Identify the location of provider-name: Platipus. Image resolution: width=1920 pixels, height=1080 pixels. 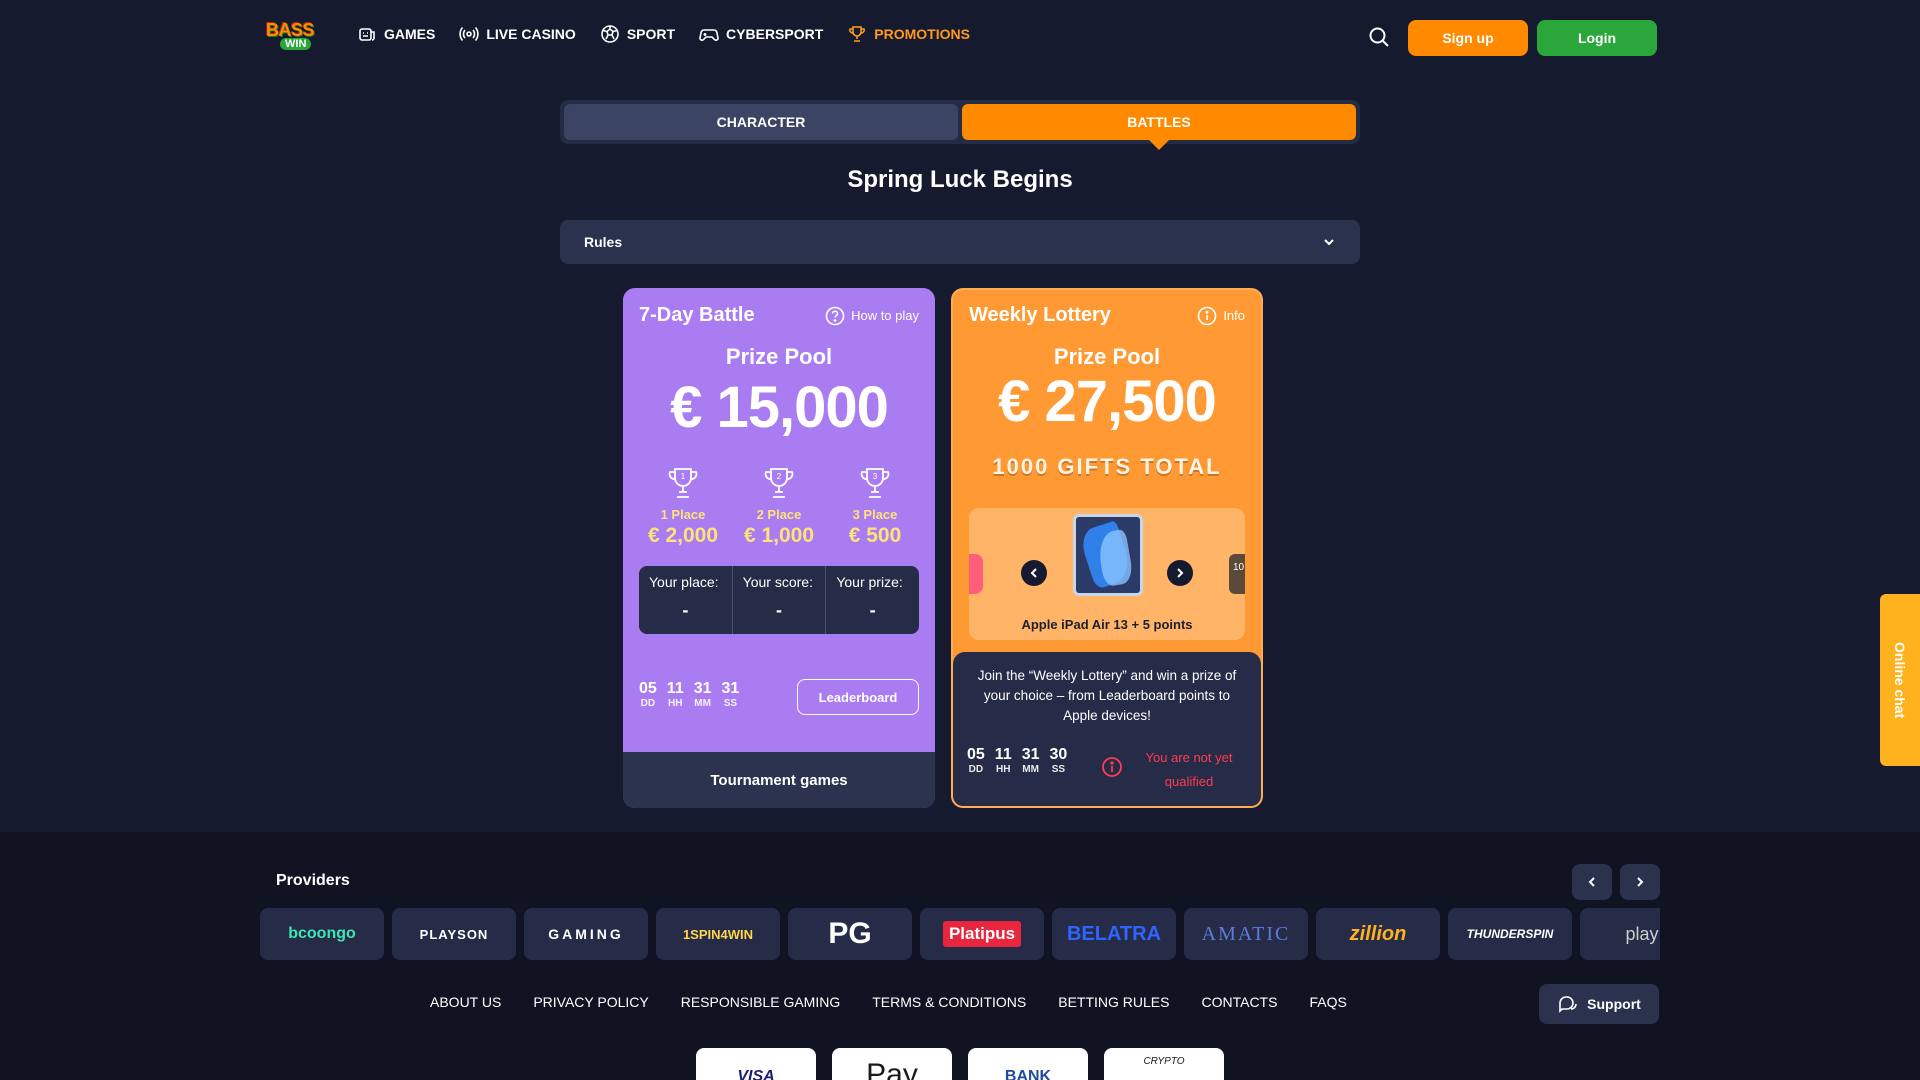
(982, 934).